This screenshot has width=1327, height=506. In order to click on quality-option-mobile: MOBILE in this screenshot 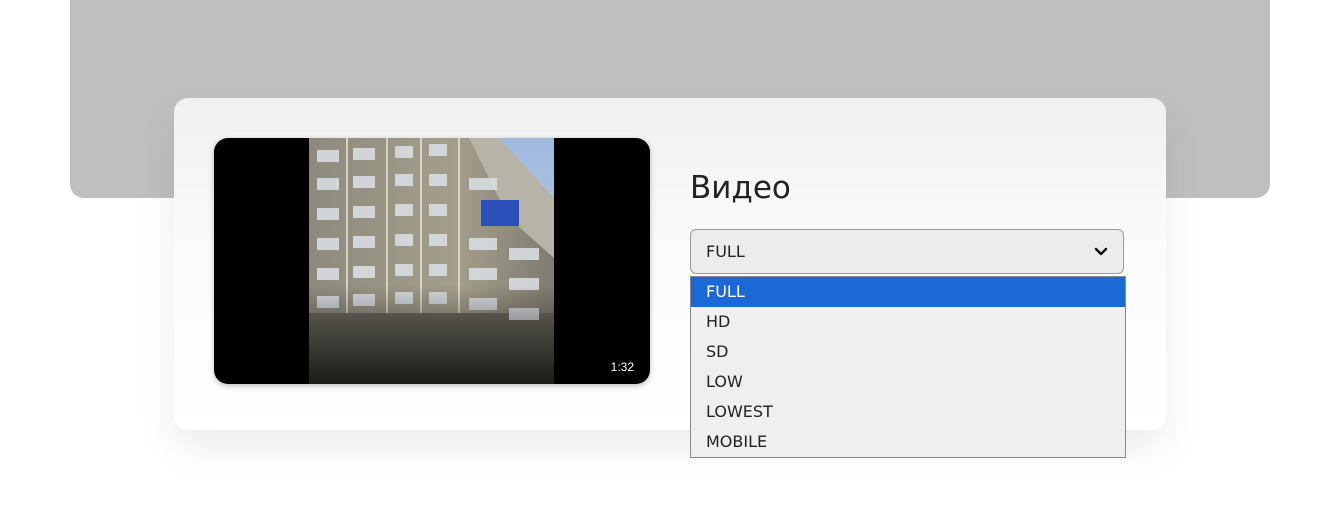, I will do `click(908, 442)`.